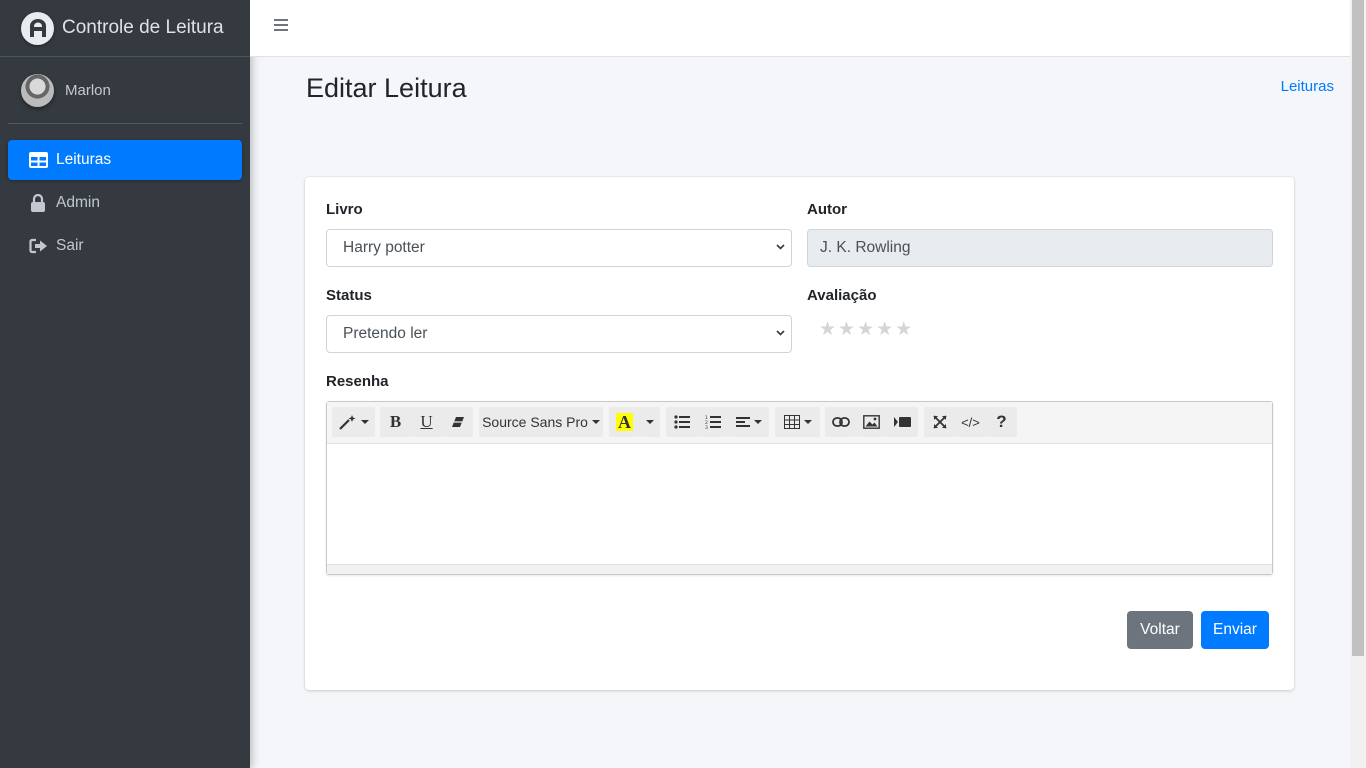  I want to click on style-button, so click(353, 422).